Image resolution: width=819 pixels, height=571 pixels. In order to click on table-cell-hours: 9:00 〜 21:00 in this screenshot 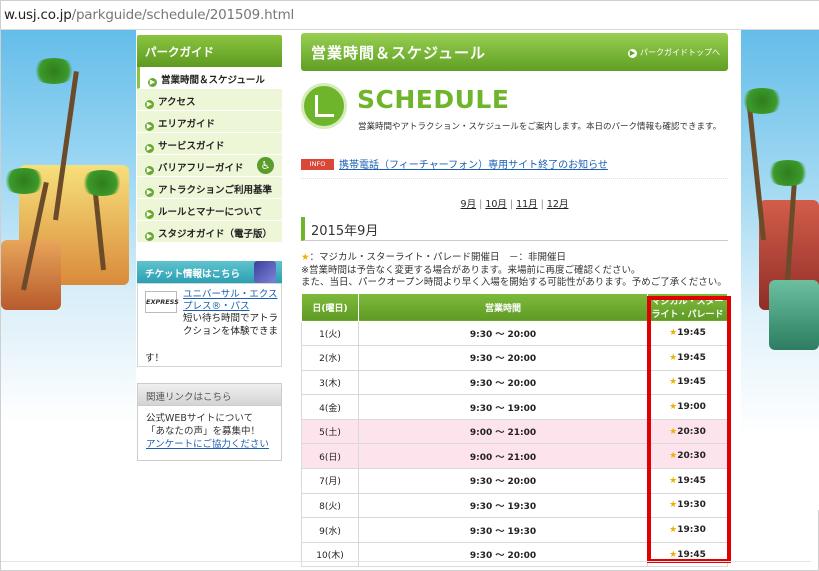, I will do `click(503, 456)`.